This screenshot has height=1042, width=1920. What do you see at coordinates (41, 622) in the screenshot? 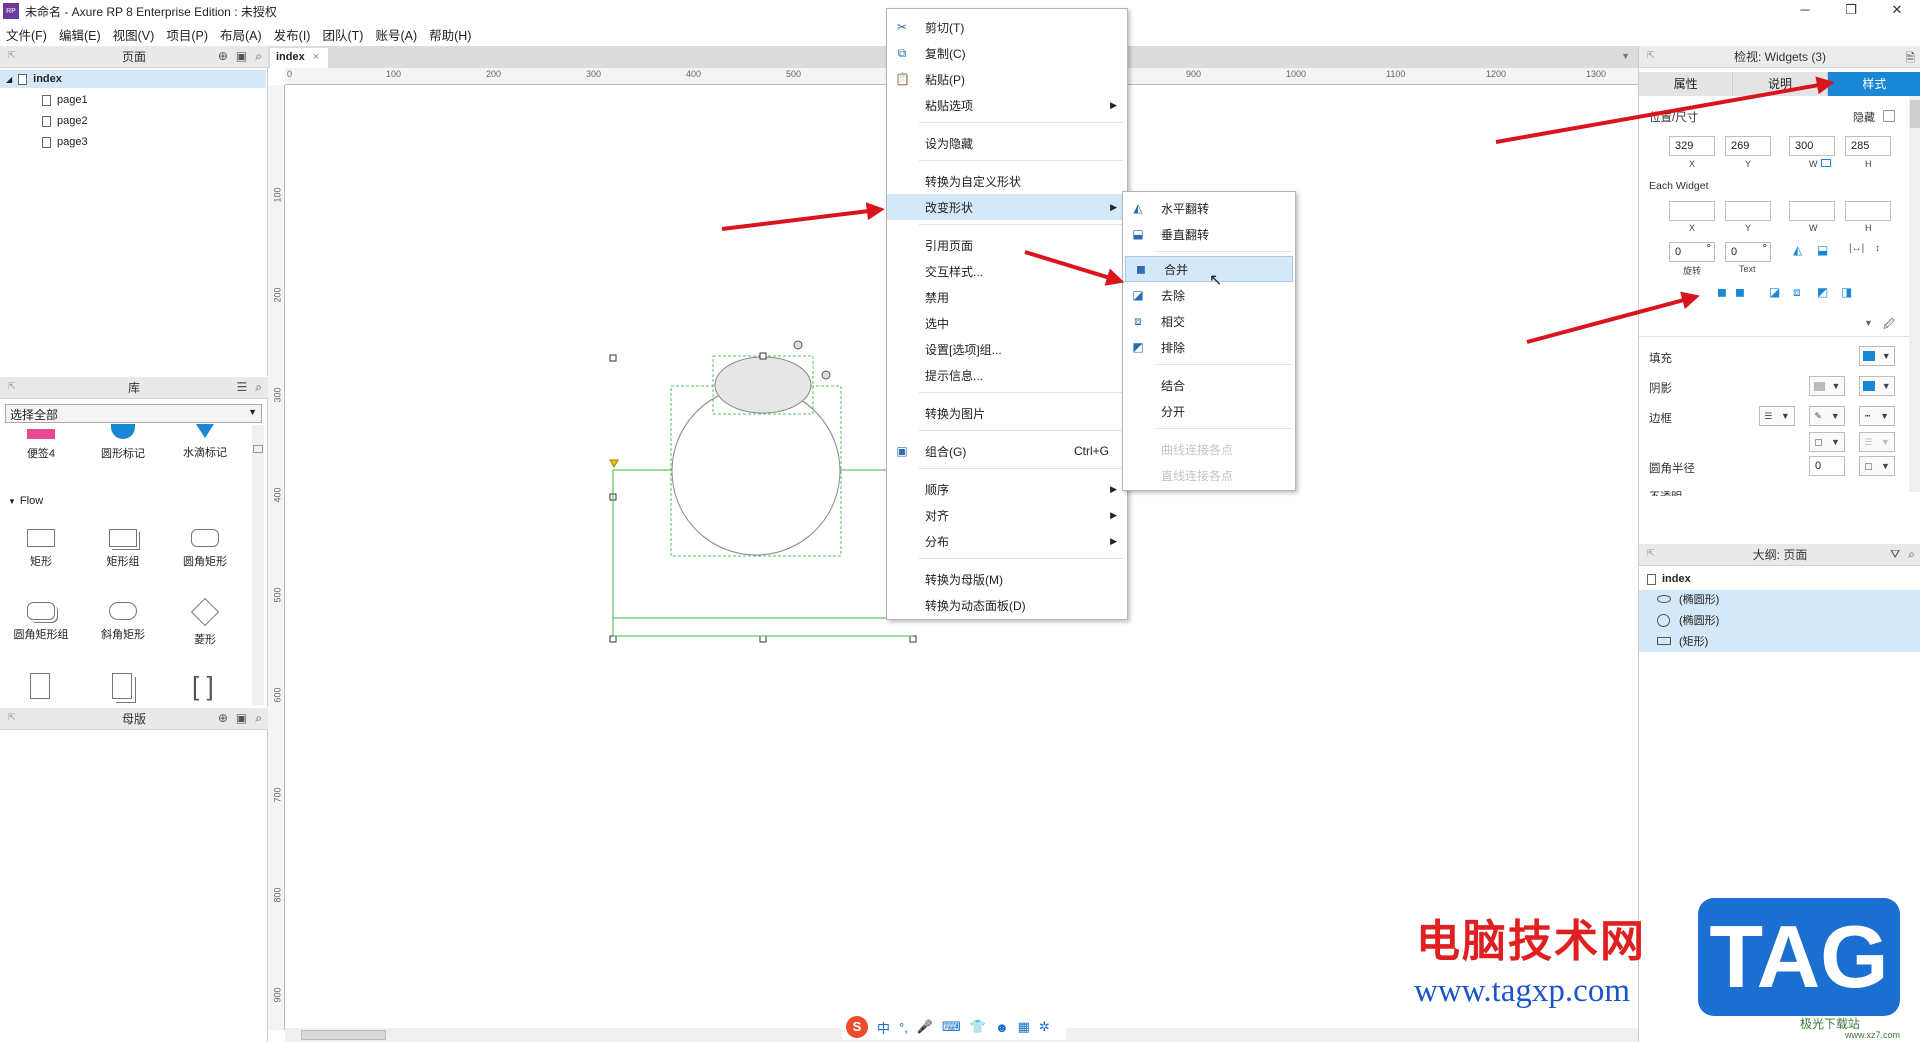
I see `library-item-rounded-rect-group: 圆角矩形组` at bounding box center [41, 622].